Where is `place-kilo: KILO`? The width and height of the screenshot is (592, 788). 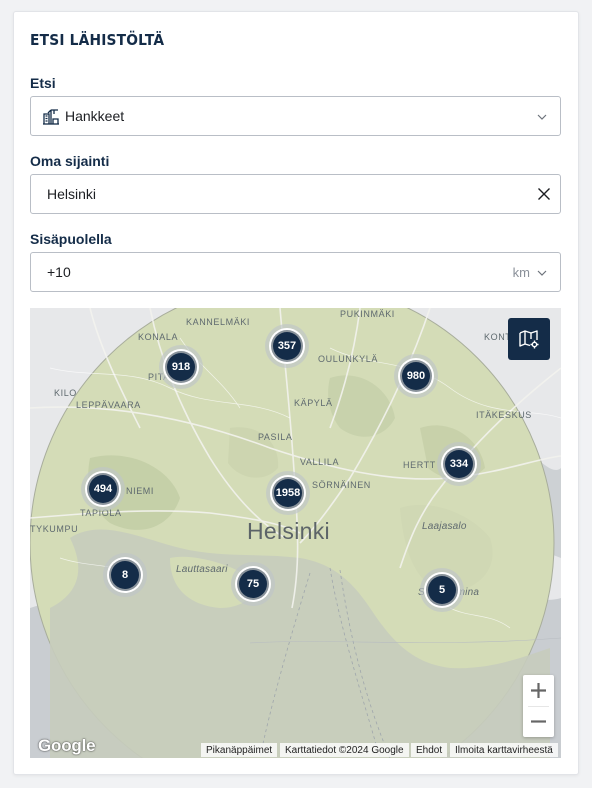 place-kilo: KILO is located at coordinates (65, 393).